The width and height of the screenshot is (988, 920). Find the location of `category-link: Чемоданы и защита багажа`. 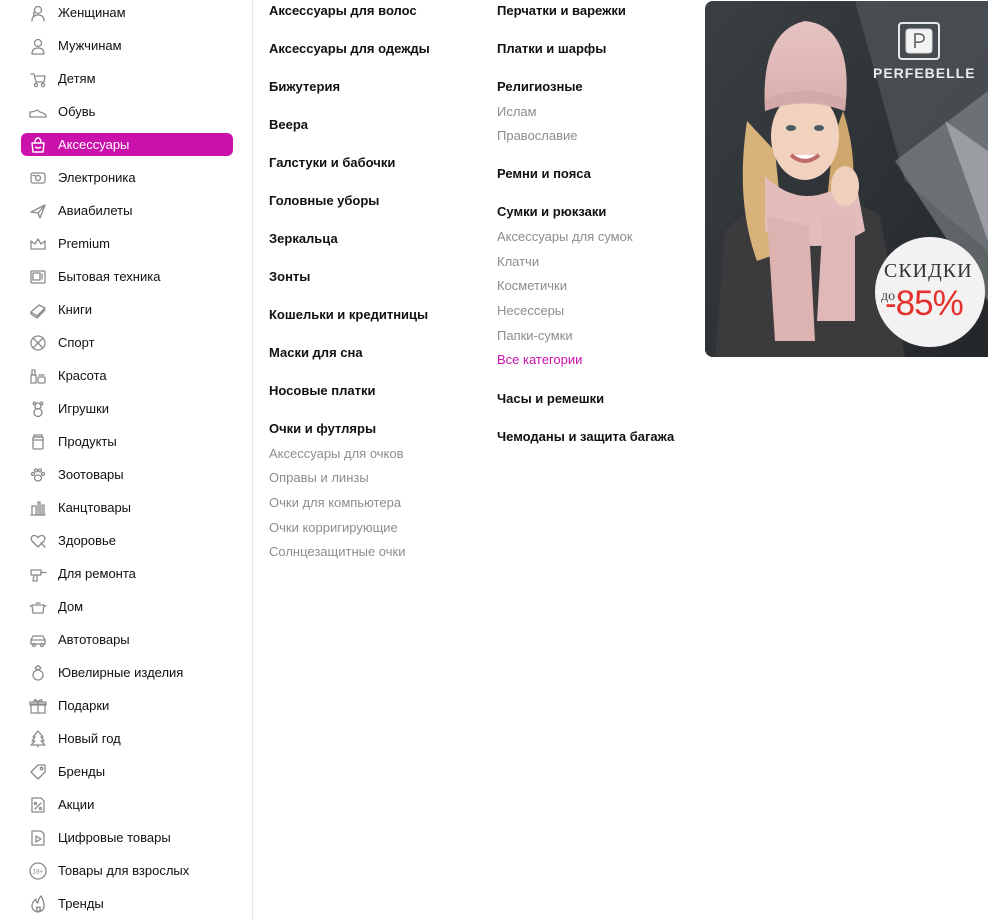

category-link: Чемоданы и защита багажа is located at coordinates (585, 436).